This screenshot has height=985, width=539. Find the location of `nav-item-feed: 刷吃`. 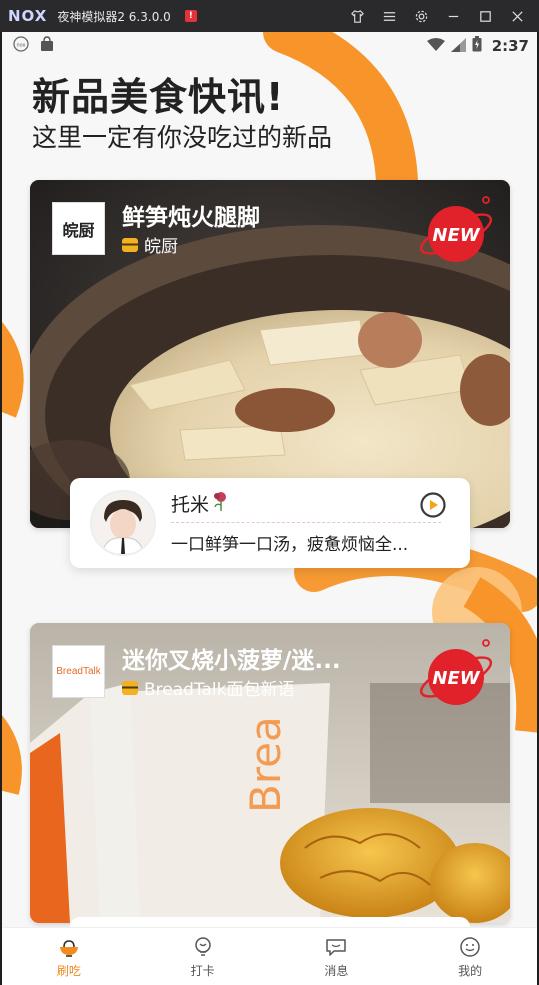

nav-item-feed: 刷吃 is located at coordinates (69, 956).